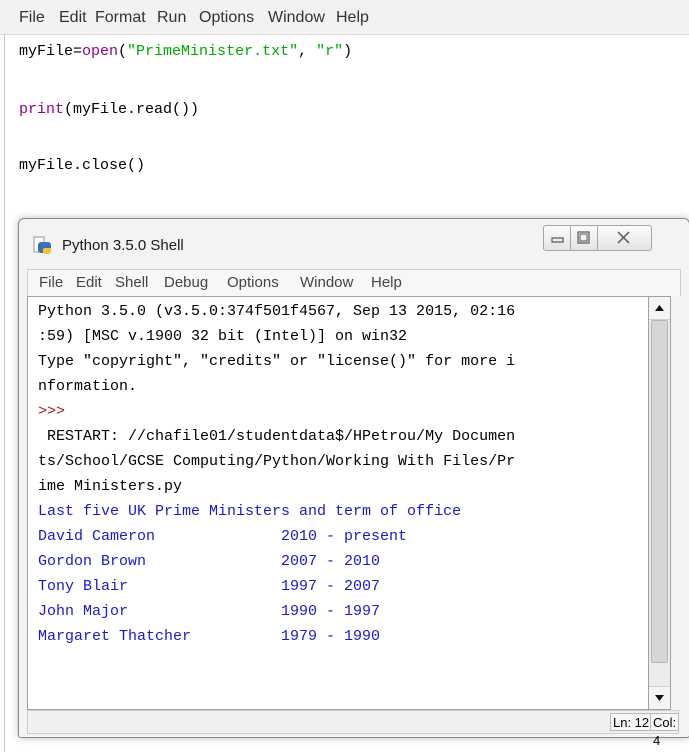  Describe the element at coordinates (631, 722) in the screenshot. I see `status-line: Ln: 12` at that location.